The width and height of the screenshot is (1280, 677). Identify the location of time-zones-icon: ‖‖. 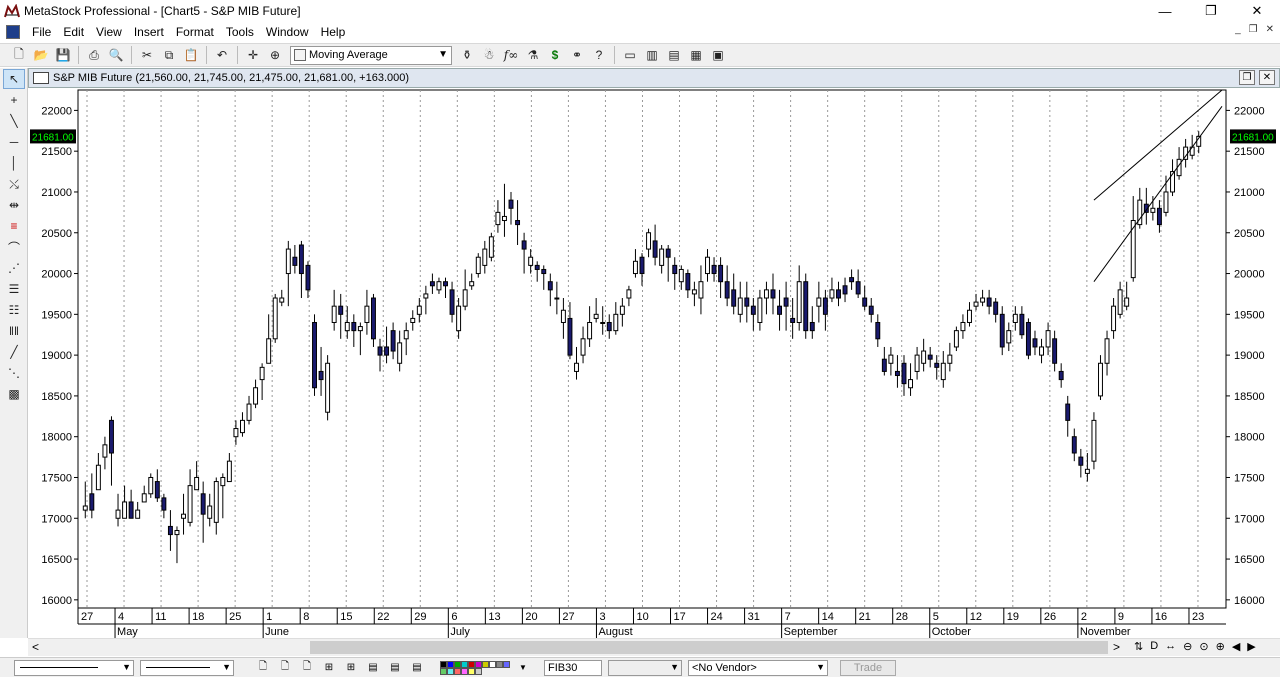
(14, 331).